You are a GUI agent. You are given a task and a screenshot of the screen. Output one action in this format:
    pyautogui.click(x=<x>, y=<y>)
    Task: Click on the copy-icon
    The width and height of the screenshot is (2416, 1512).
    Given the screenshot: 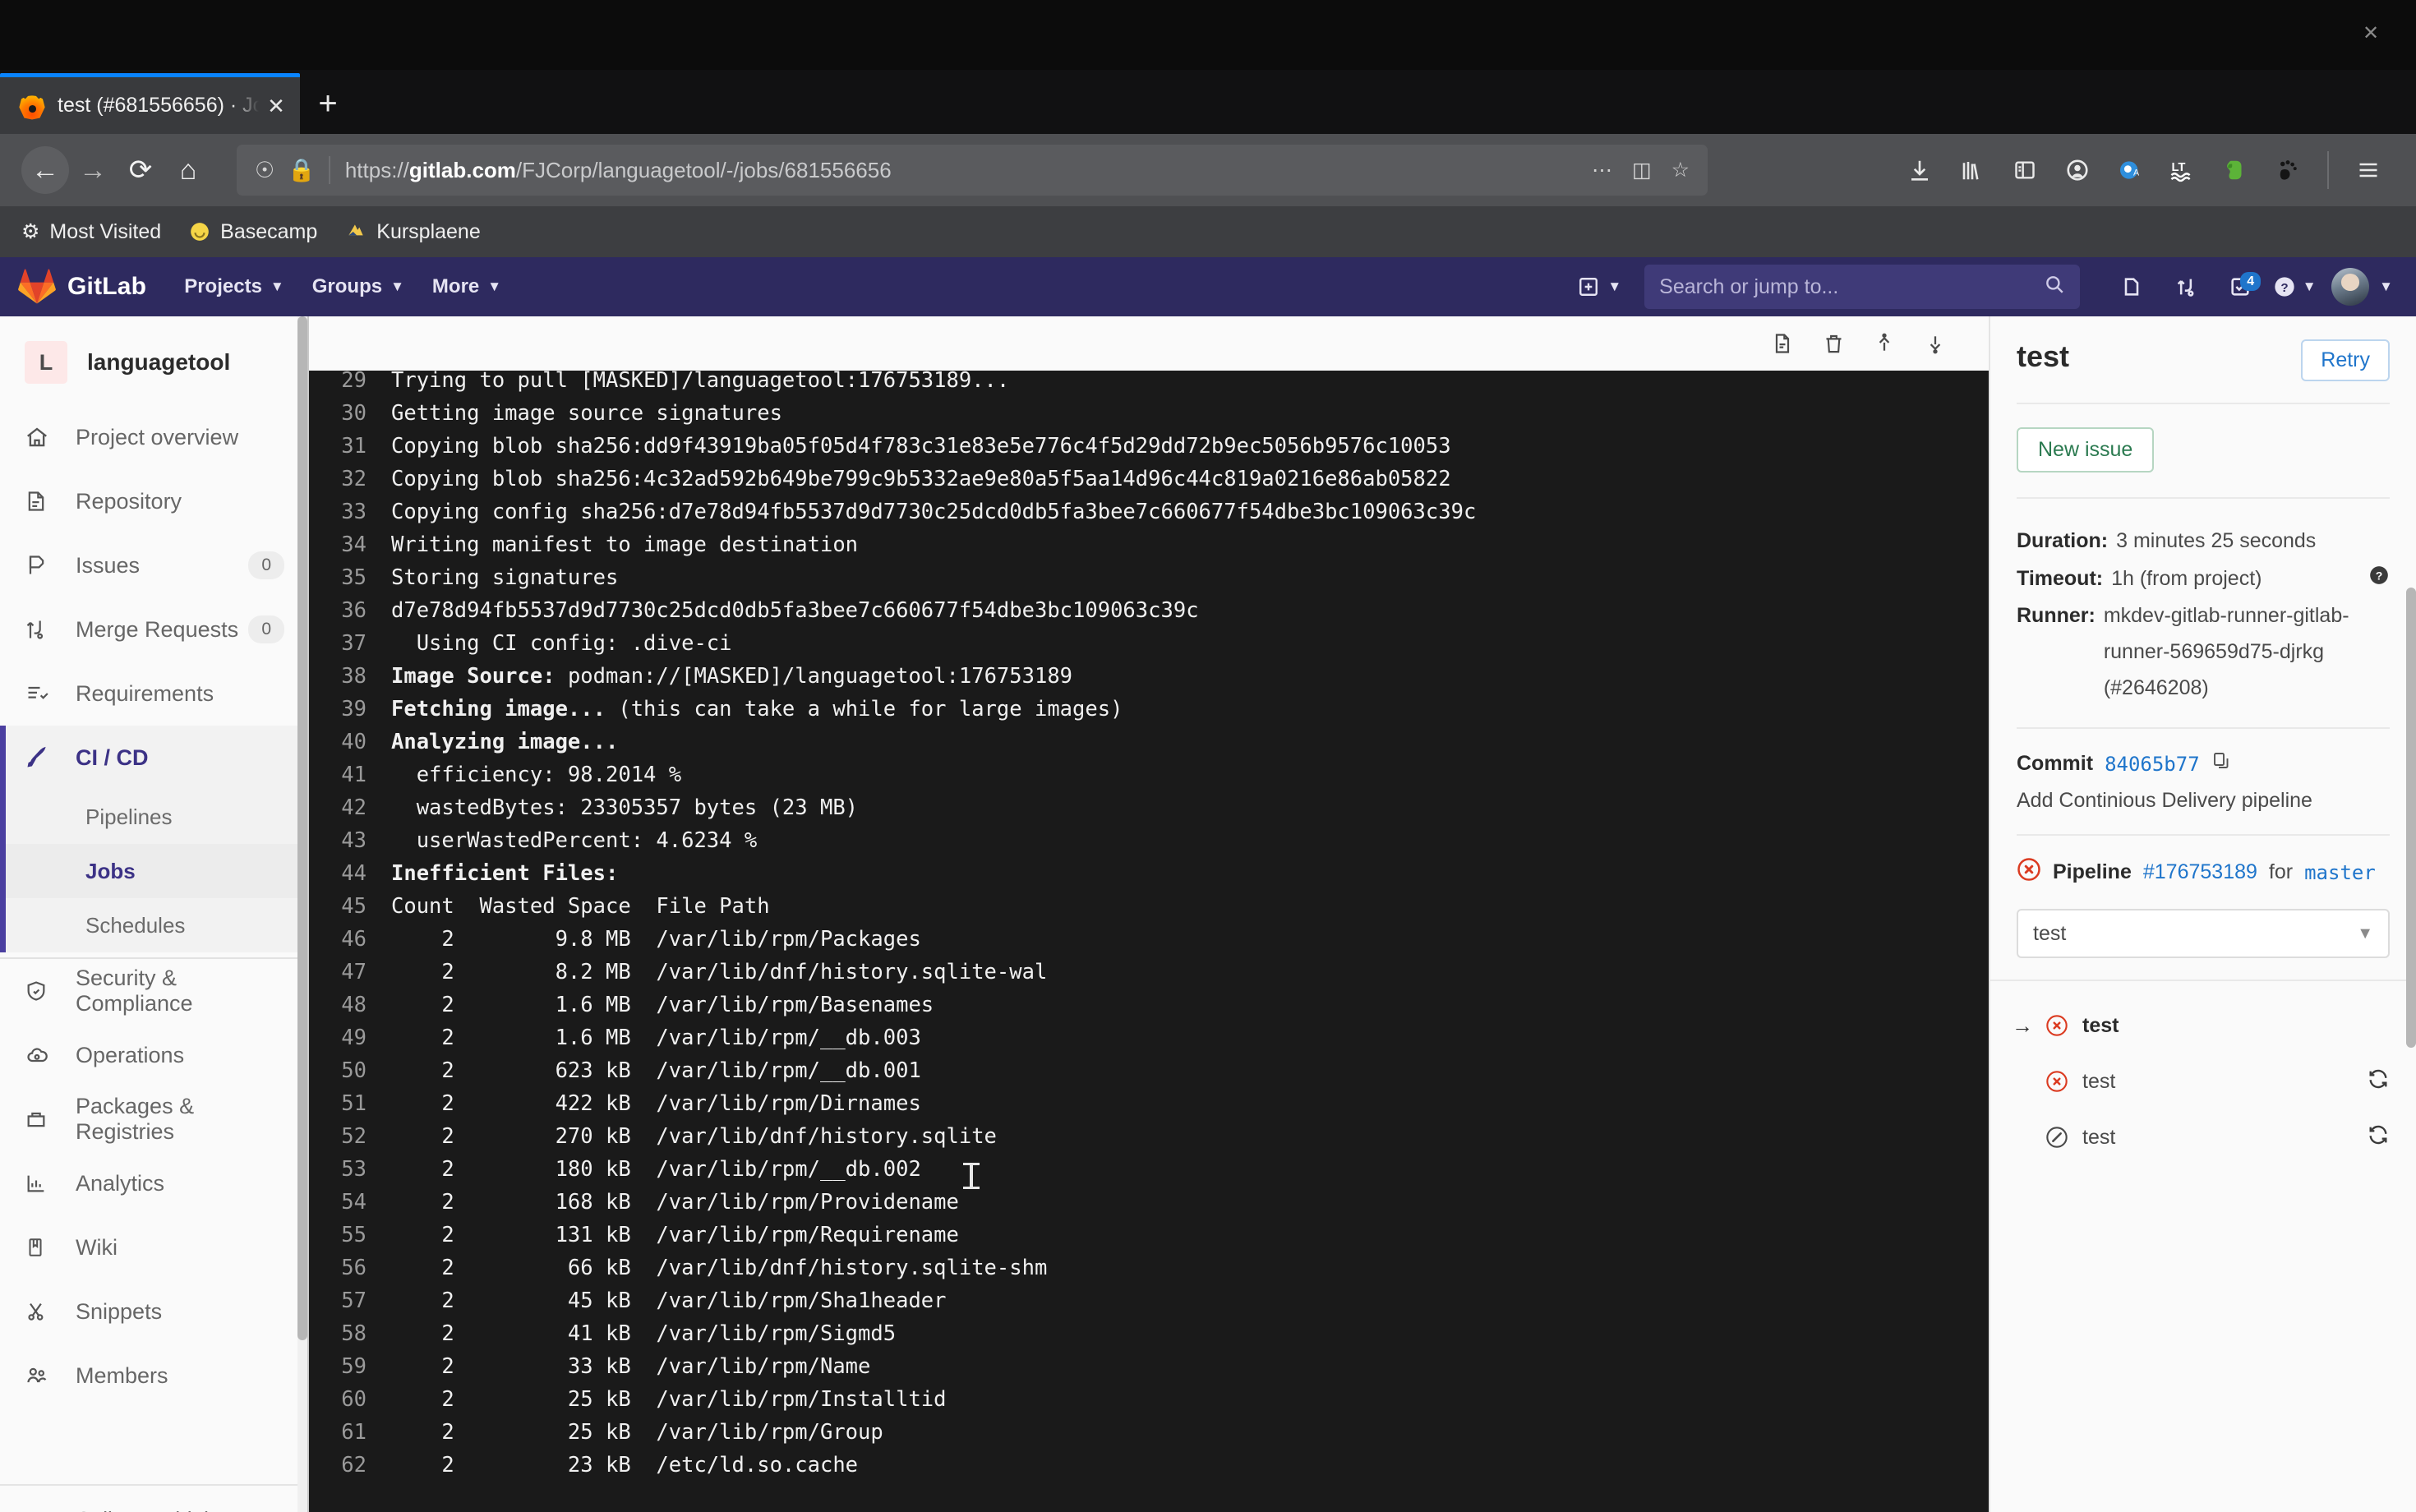 What is the action you would take?
    pyautogui.click(x=2221, y=764)
    